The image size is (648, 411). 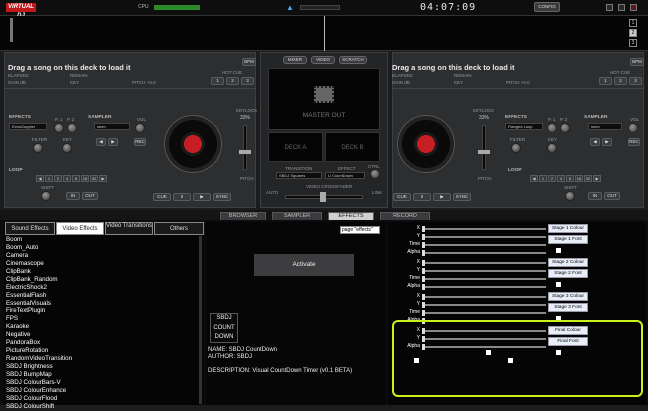 I want to click on list-item: SBDJ BumpMap, so click(x=103, y=375).